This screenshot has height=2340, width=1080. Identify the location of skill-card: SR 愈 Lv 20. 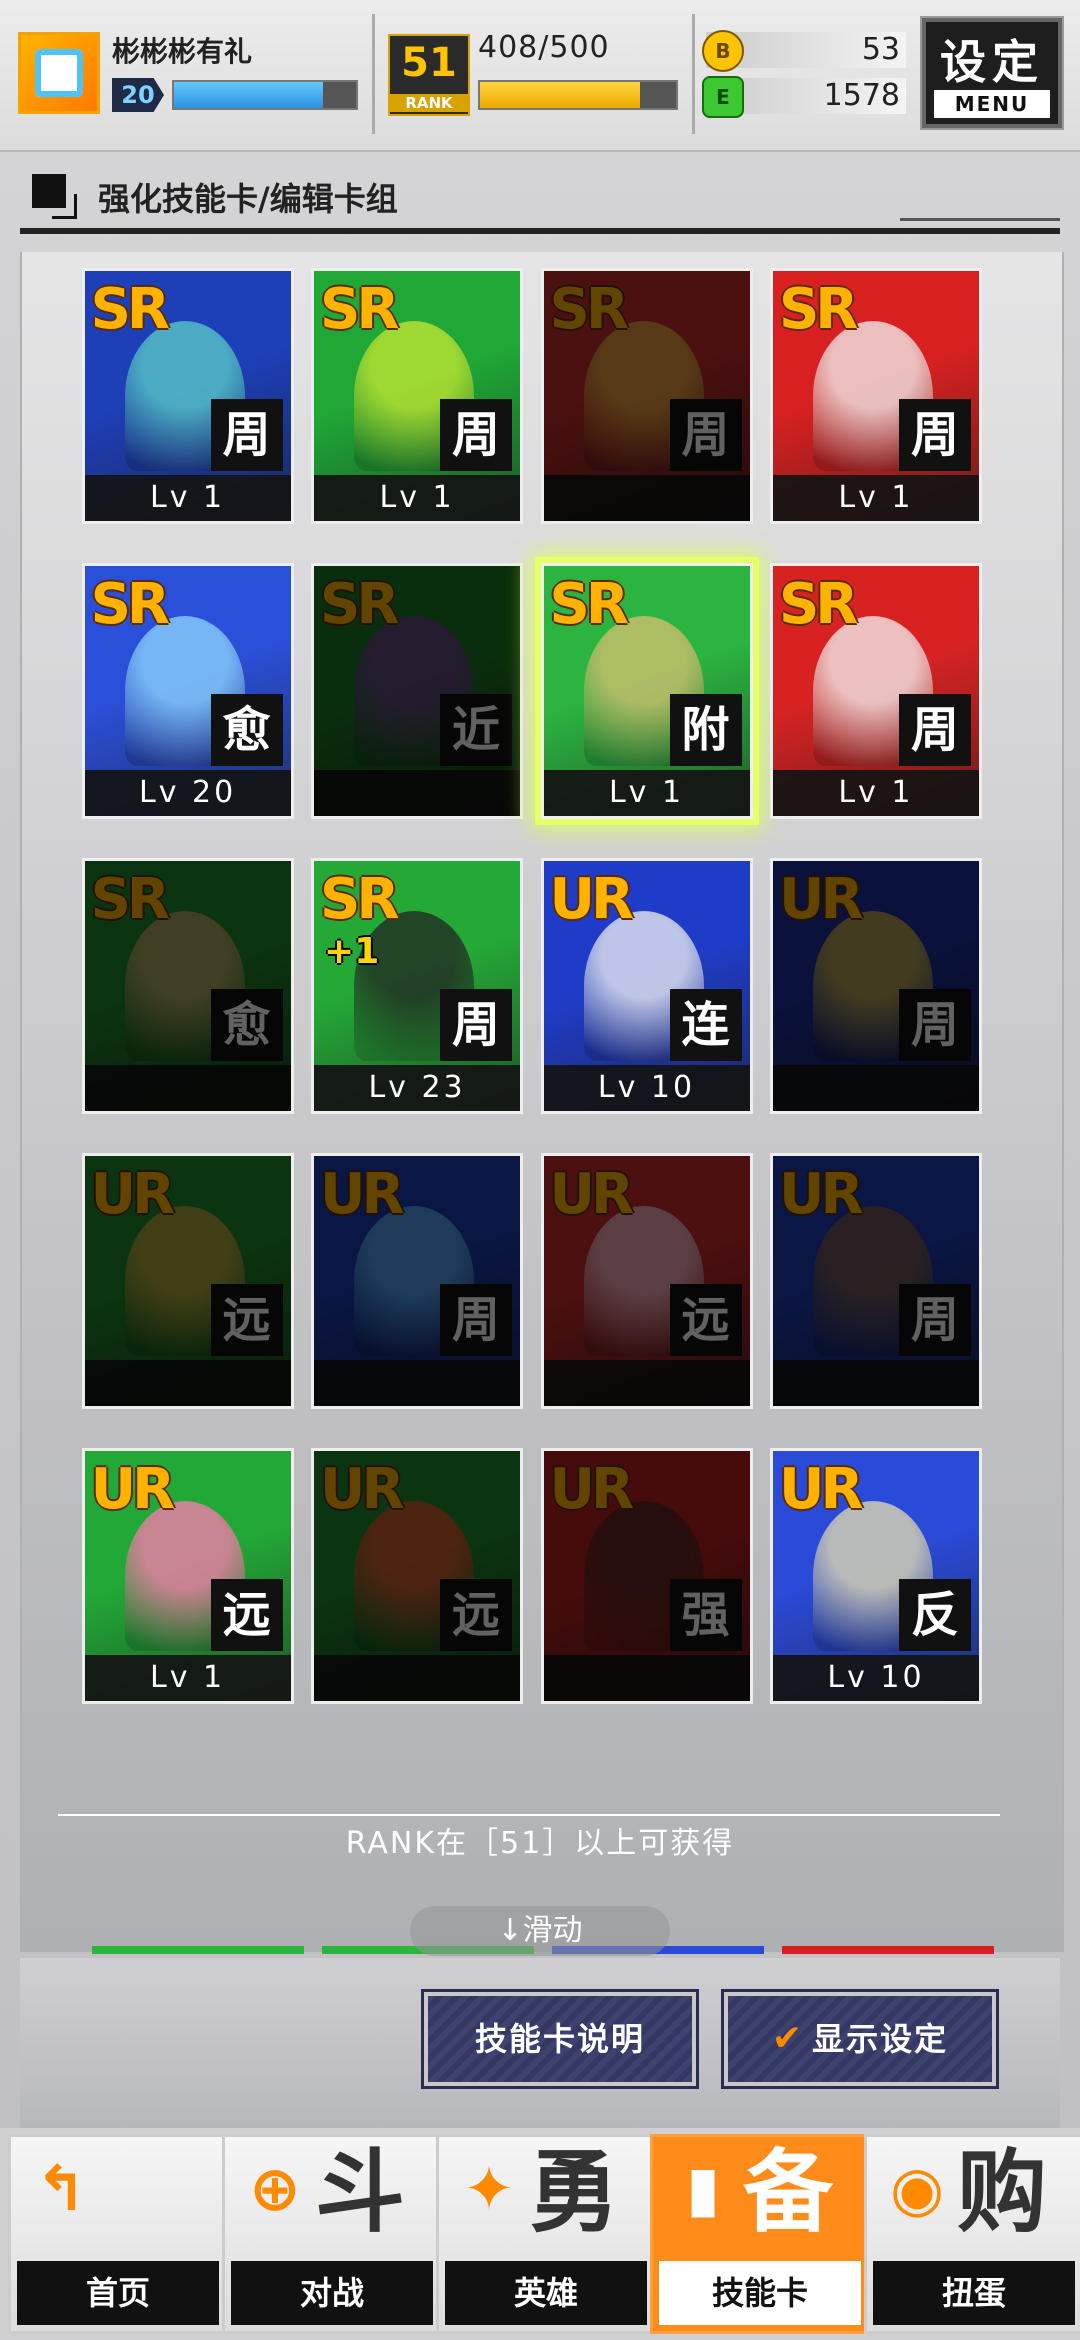
(187, 690).